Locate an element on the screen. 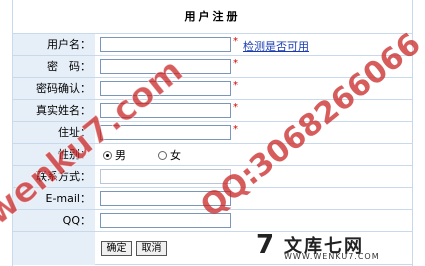  password-label: 密 码： is located at coordinates (54, 66).